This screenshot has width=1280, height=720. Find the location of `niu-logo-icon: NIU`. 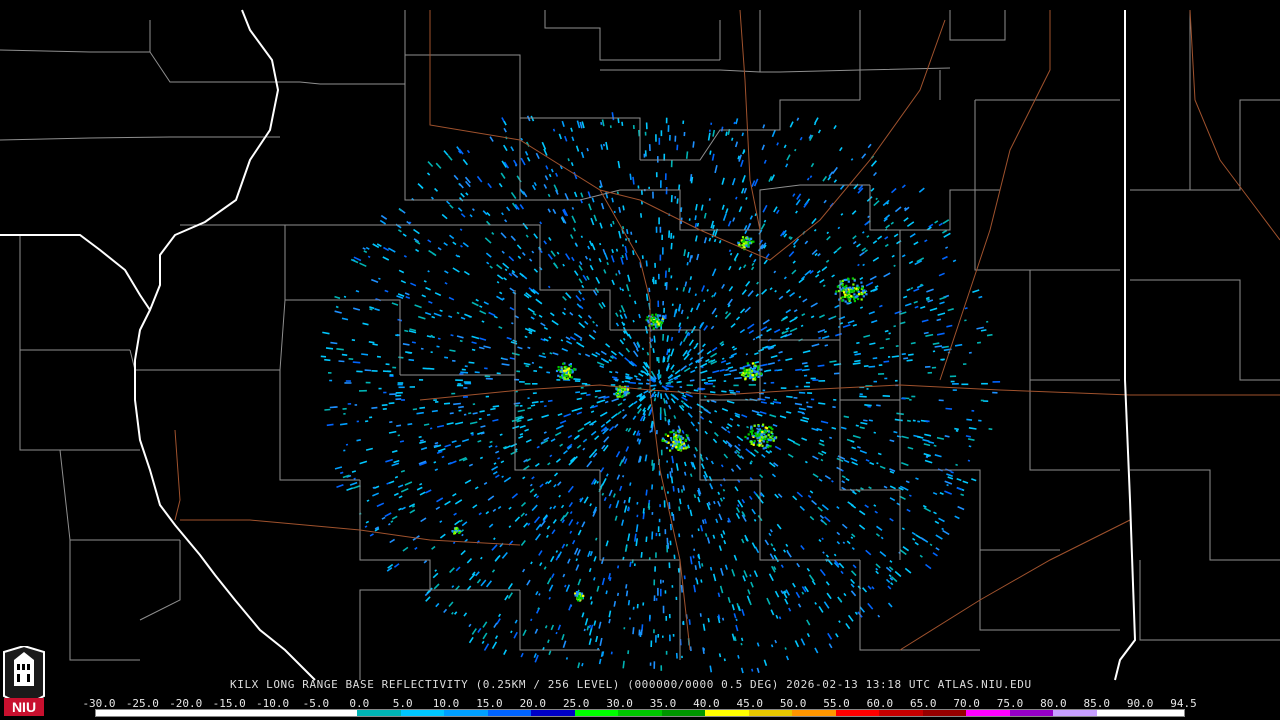

niu-logo-icon: NIU is located at coordinates (24, 681).